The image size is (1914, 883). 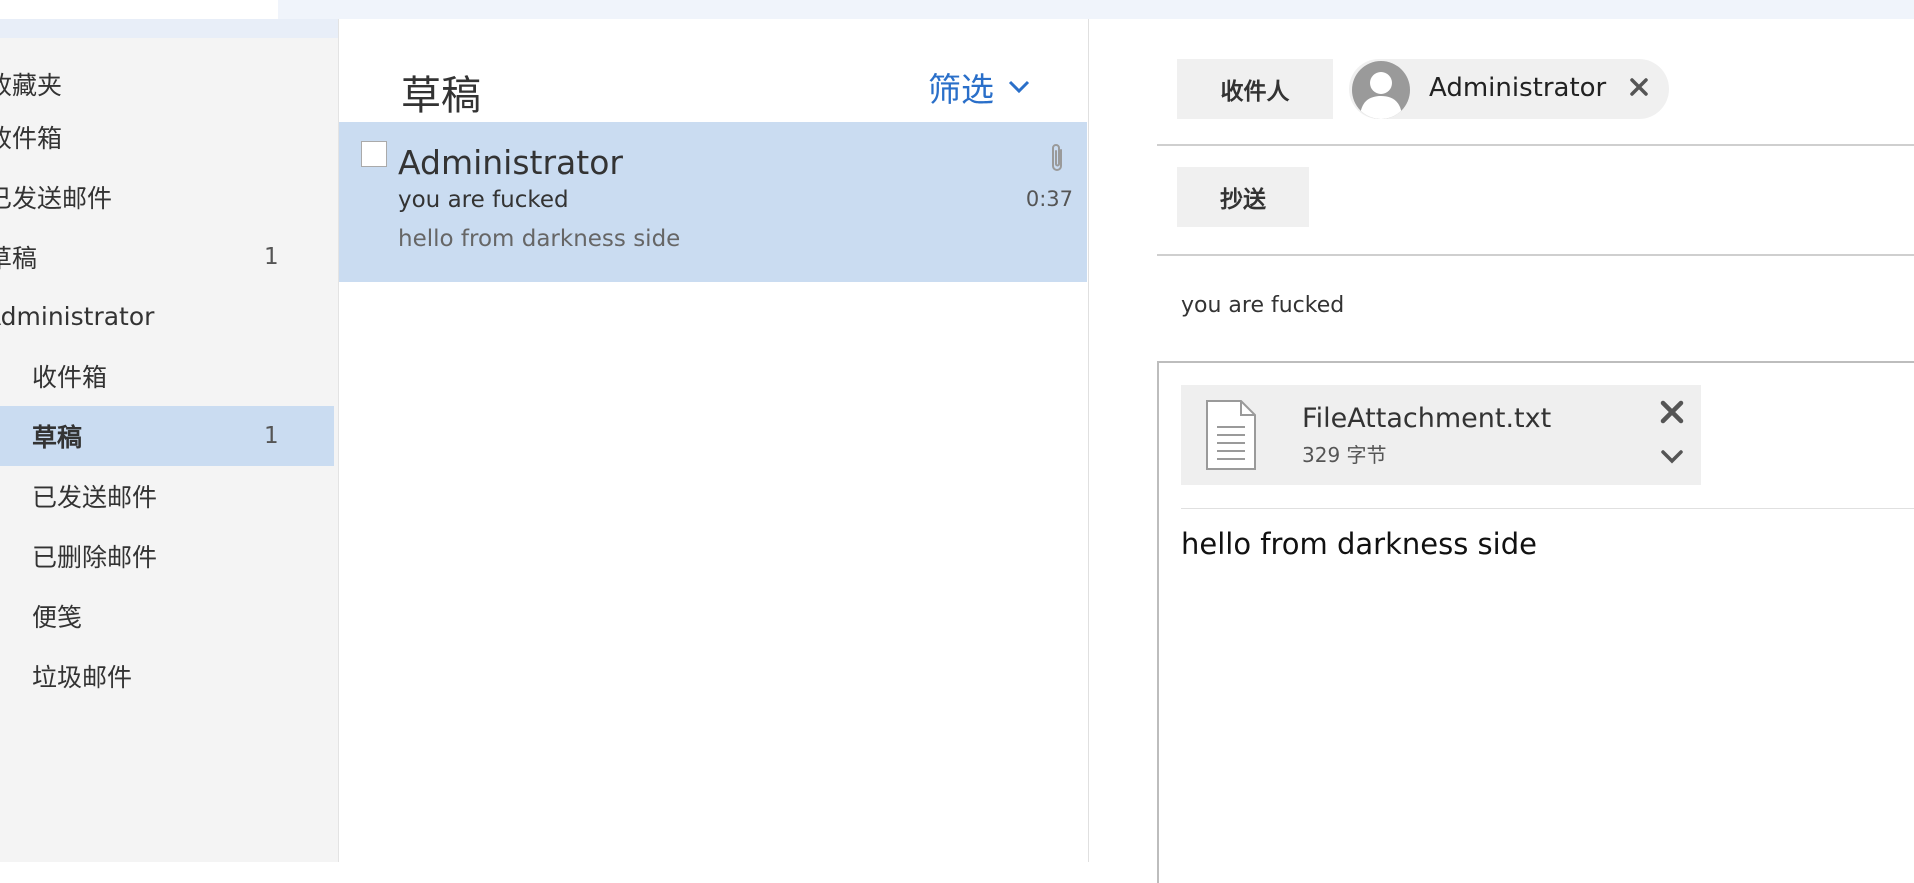 I want to click on attachment-divider, so click(x=1547, y=508).